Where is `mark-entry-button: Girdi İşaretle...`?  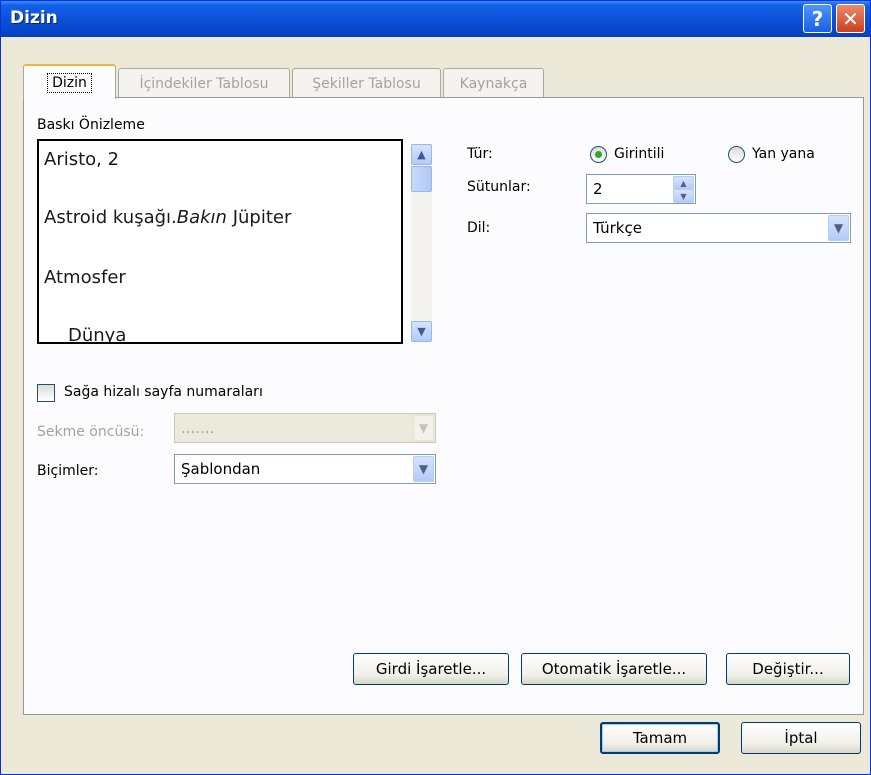
mark-entry-button: Girdi İşaretle... is located at coordinates (431, 669).